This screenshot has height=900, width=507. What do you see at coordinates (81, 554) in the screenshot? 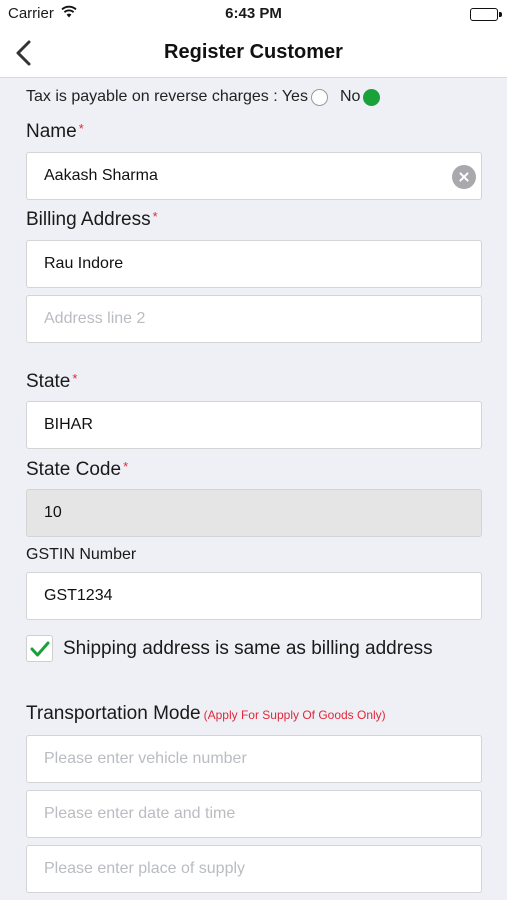
I see `gstin-label: GSTIN Number` at bounding box center [81, 554].